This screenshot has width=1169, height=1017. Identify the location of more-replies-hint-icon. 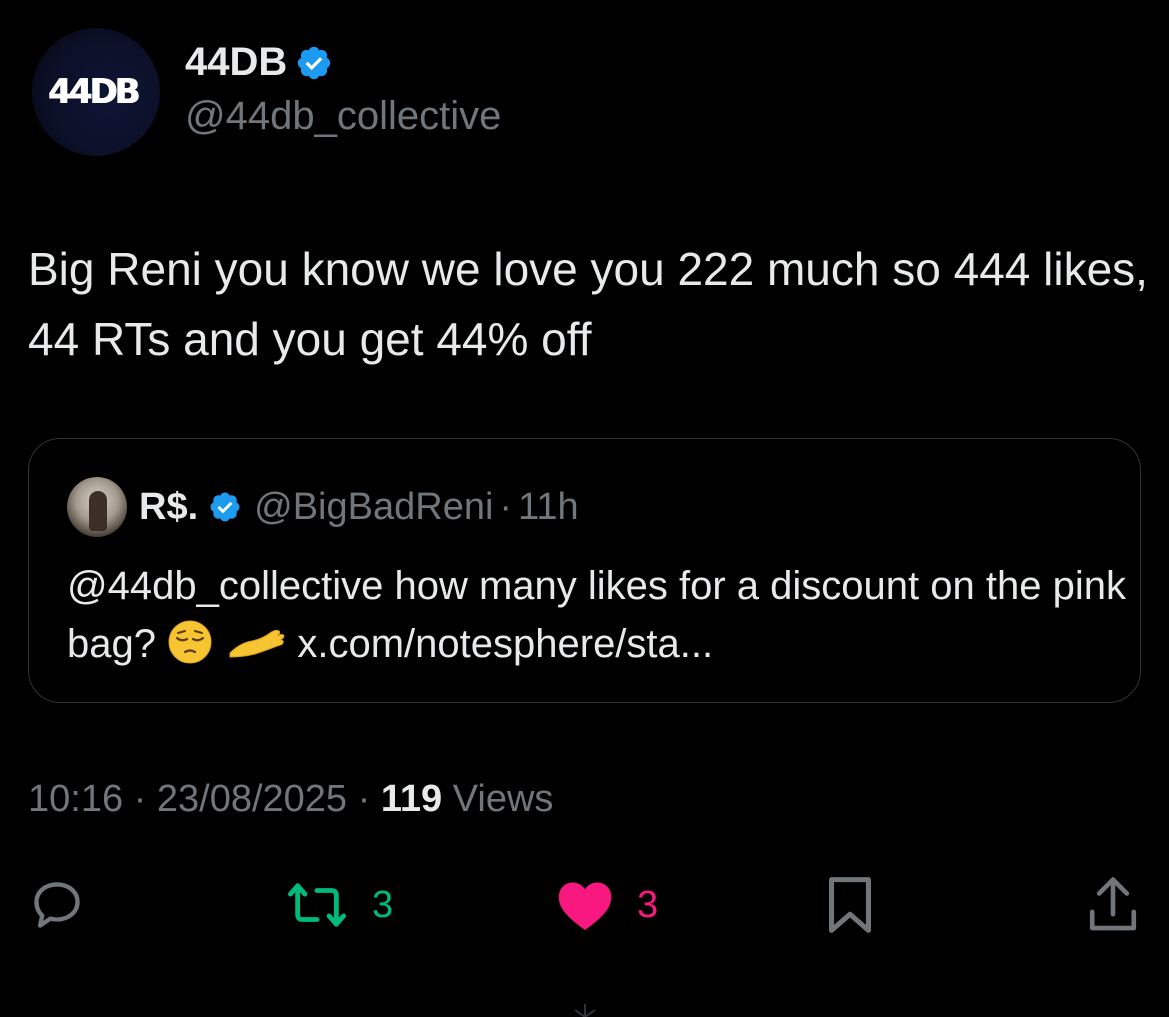
(585, 1010).